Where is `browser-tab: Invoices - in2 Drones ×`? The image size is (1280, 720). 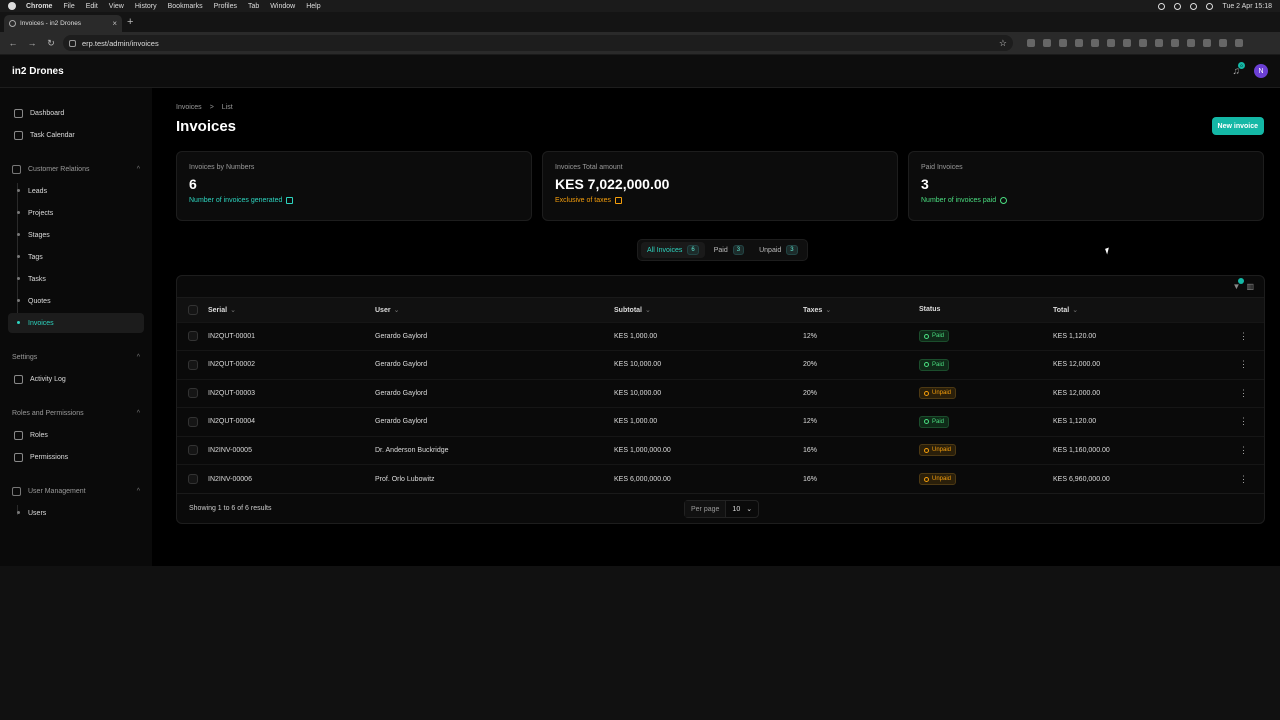
browser-tab: Invoices - in2 Drones × is located at coordinates (63, 23).